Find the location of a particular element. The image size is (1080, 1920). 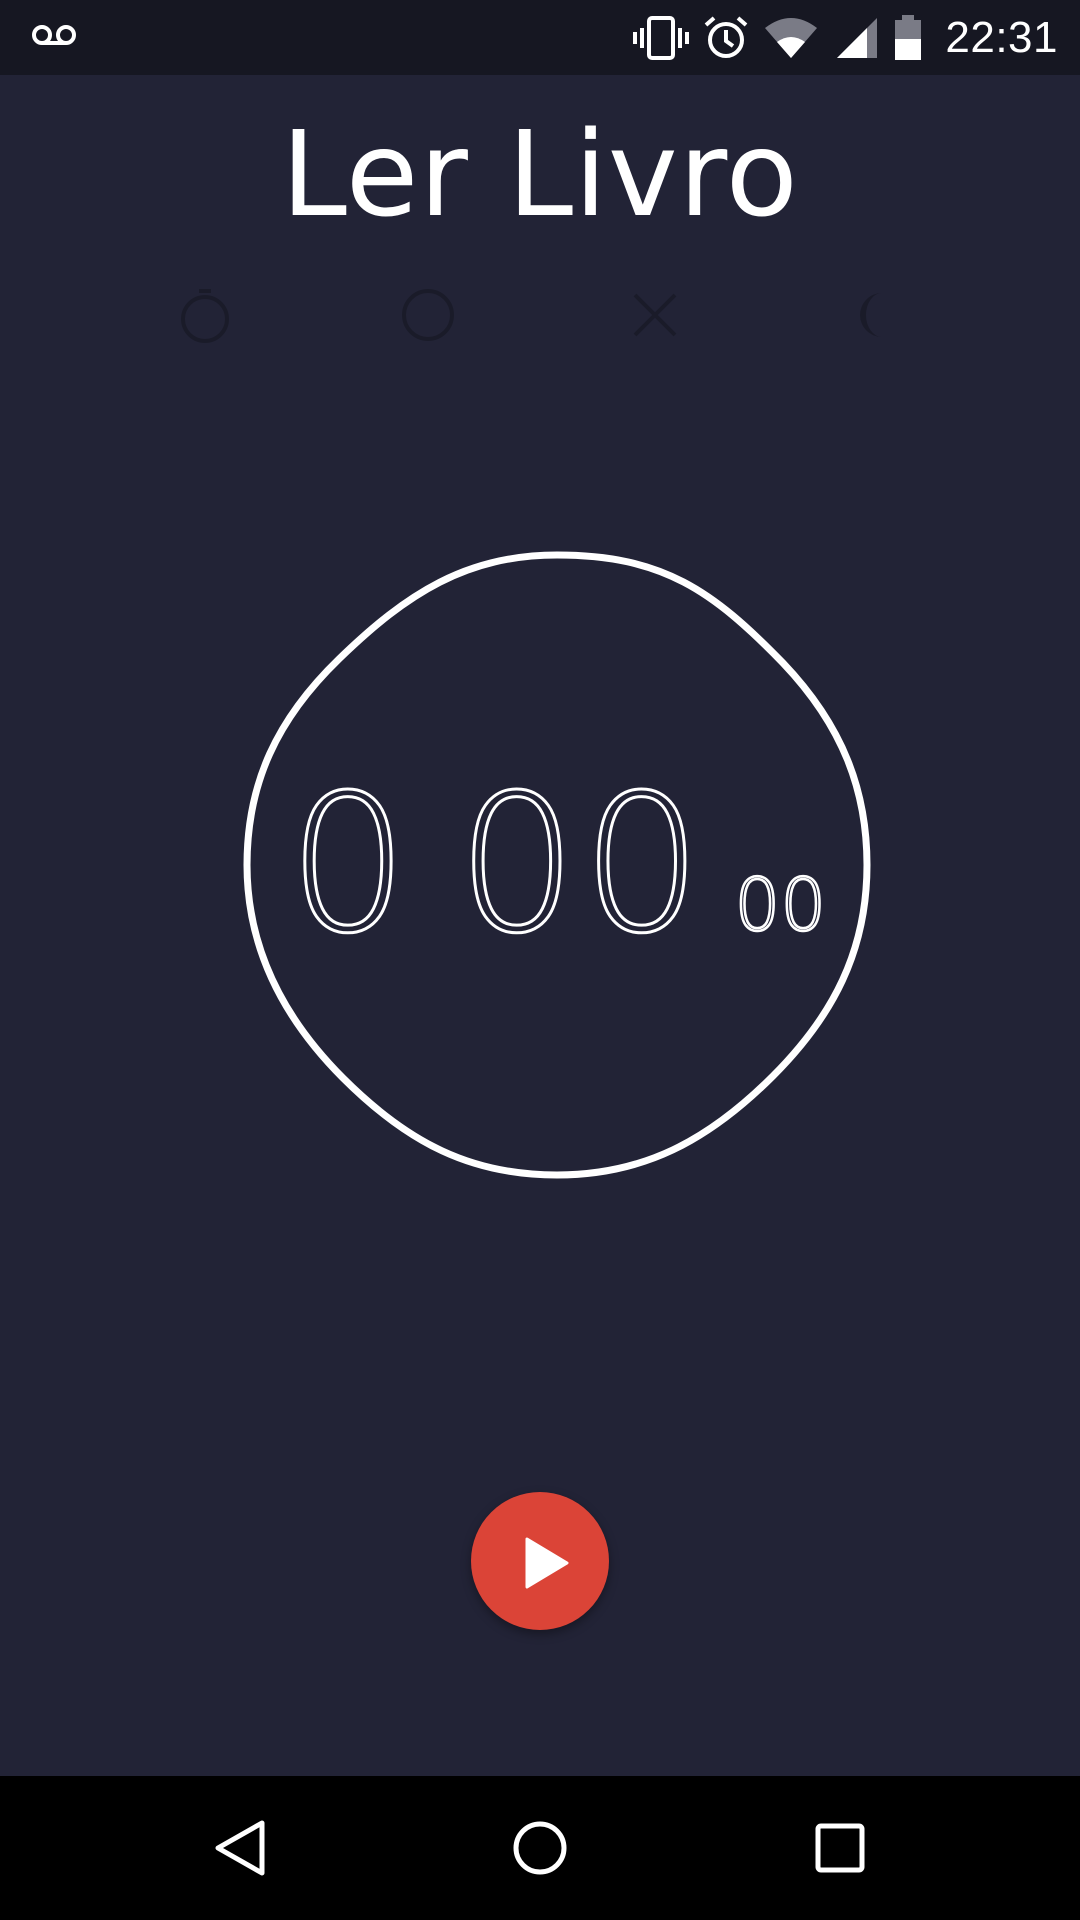

vibrate-icon is located at coordinates (661, 38).